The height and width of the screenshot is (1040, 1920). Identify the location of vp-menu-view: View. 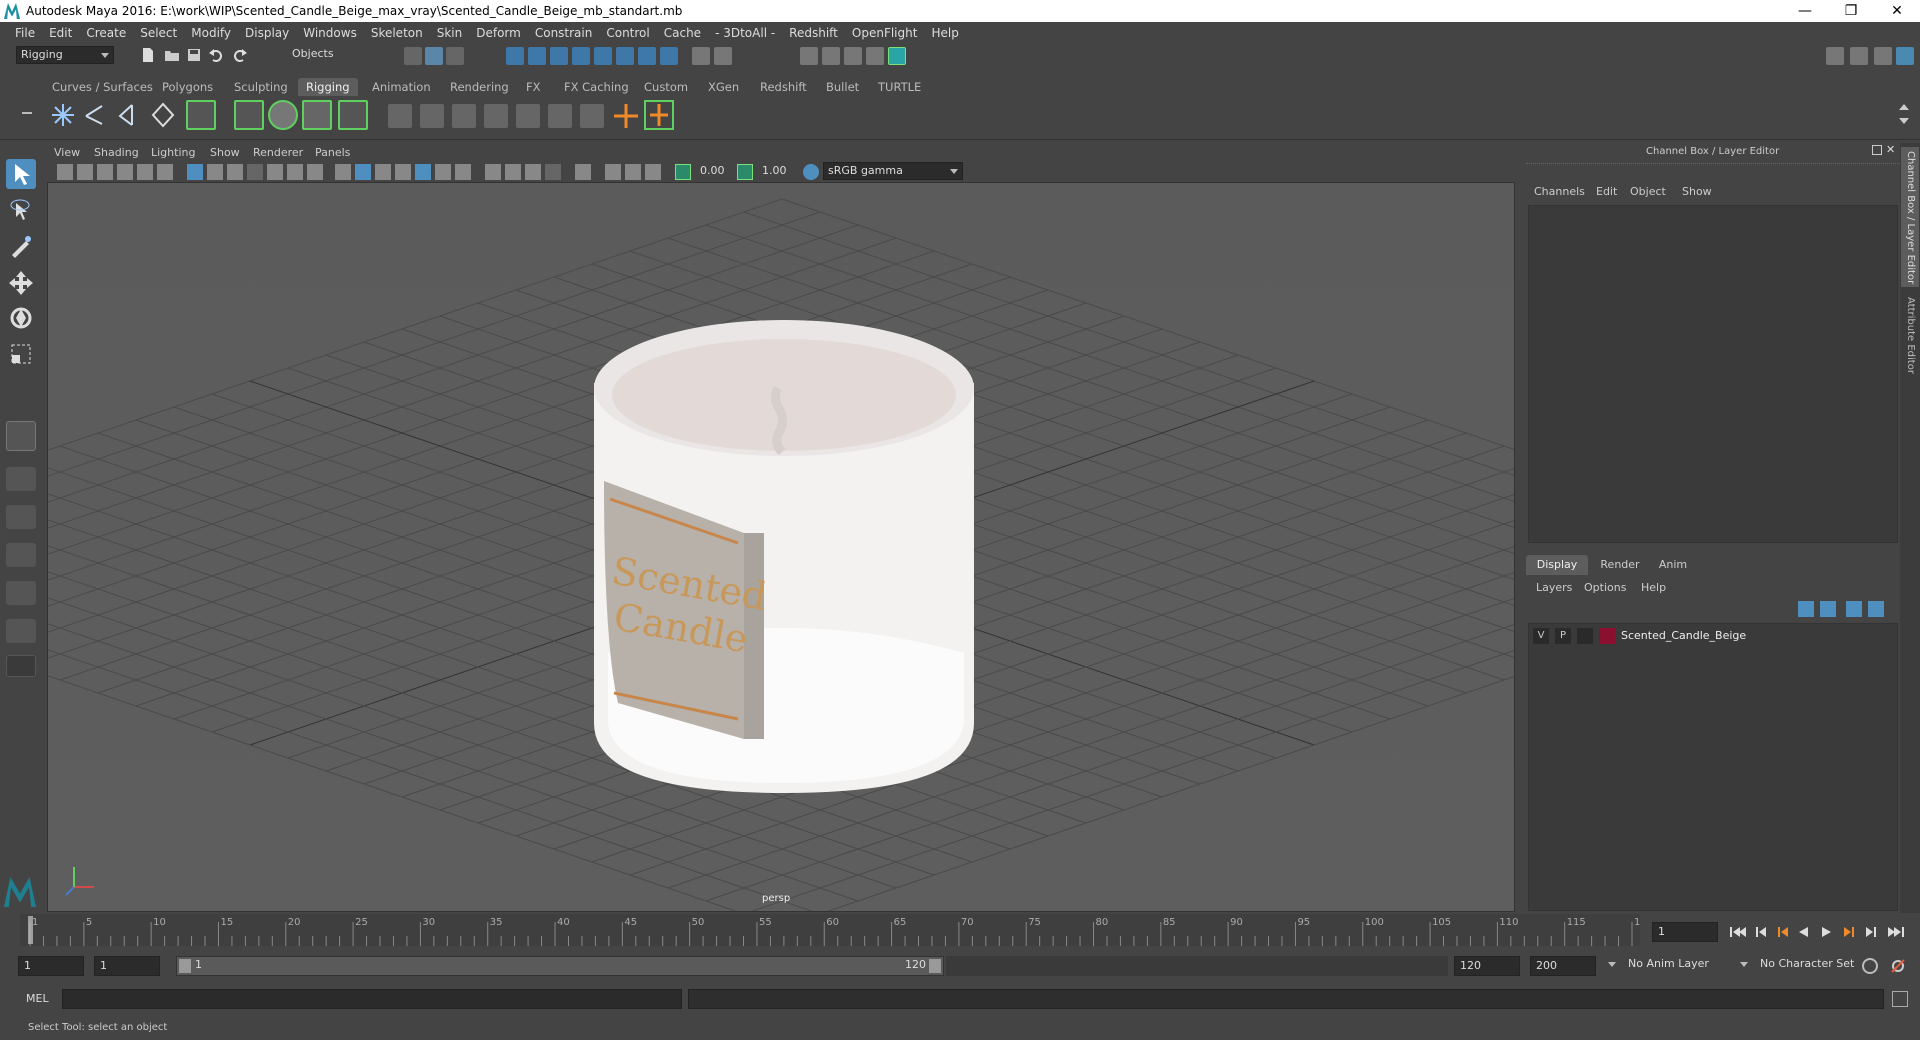
(67, 152).